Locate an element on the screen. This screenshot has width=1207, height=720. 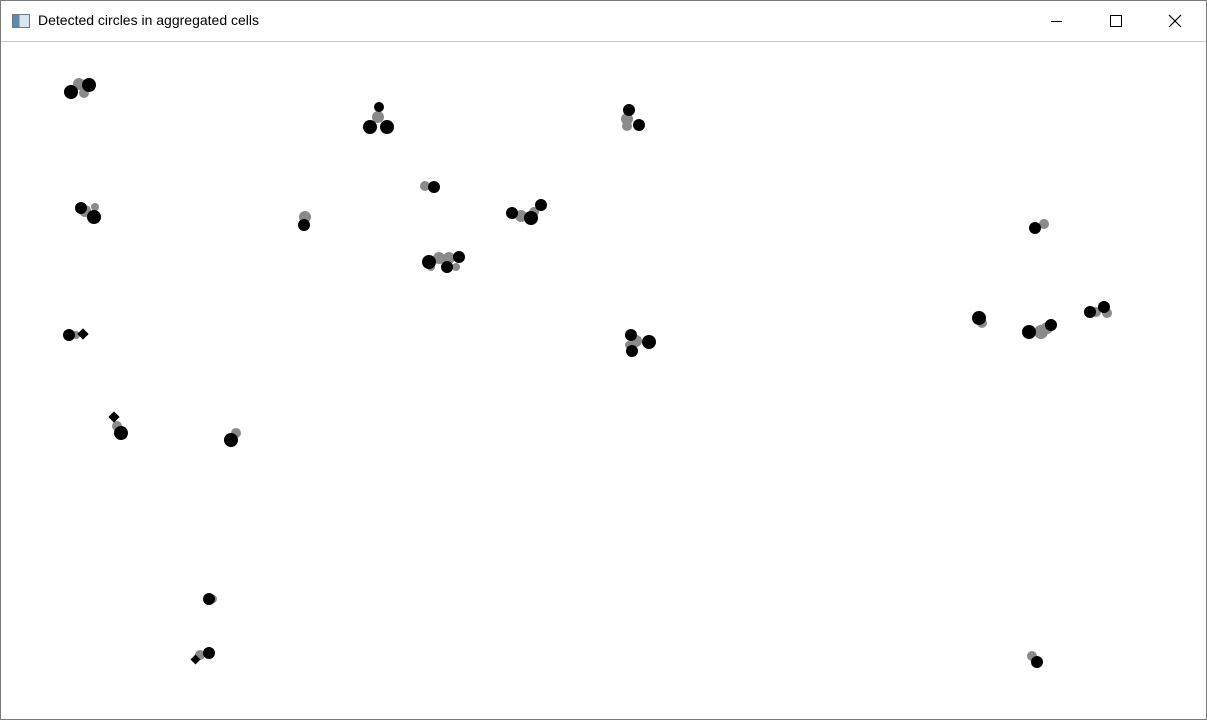
app-window-icon is located at coordinates (21, 21).